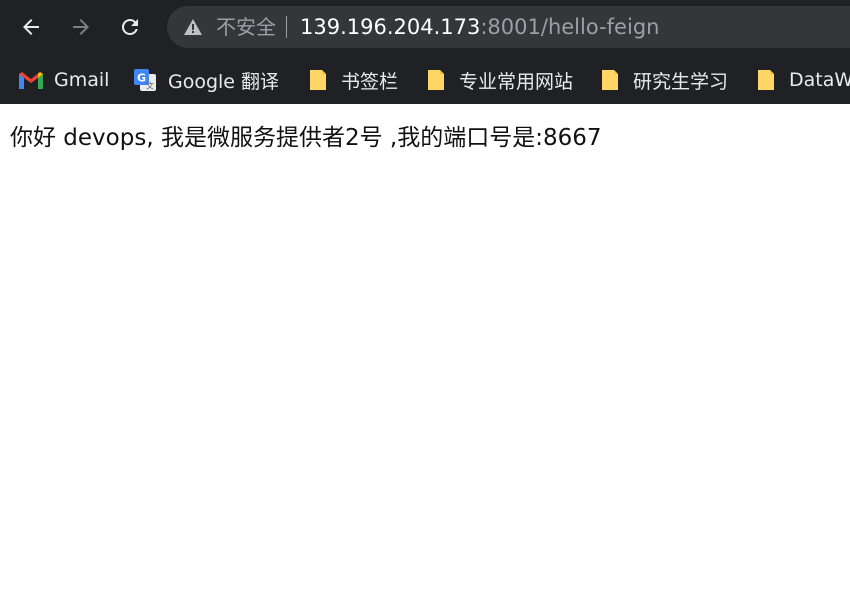 This screenshot has height=615, width=850. I want to click on bookmark-gmail: Gmail, so click(64, 80).